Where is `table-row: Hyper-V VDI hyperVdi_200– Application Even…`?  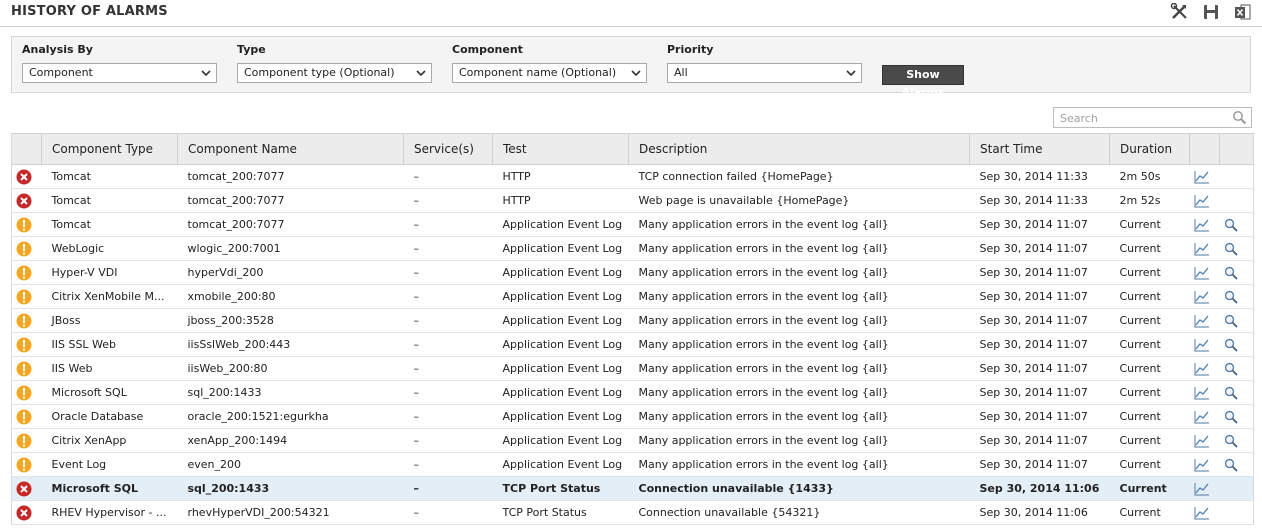
table-row: Hyper-V VDI hyperVdi_200– Application Even… is located at coordinates (632, 272).